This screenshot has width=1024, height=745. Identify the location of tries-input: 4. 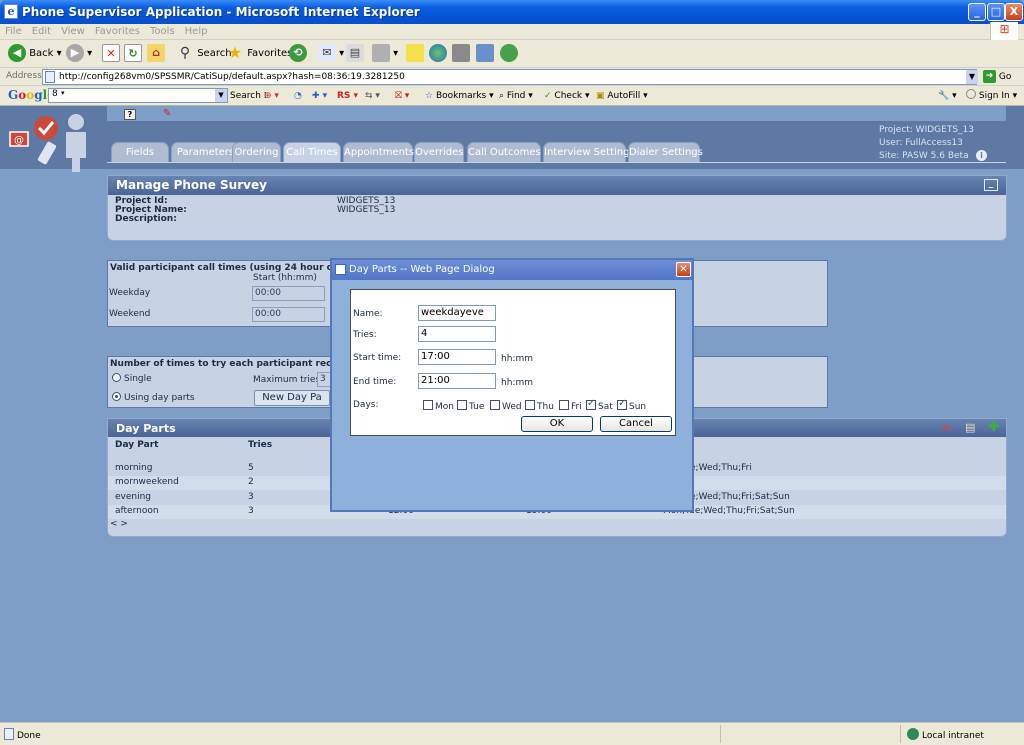
(457, 334).